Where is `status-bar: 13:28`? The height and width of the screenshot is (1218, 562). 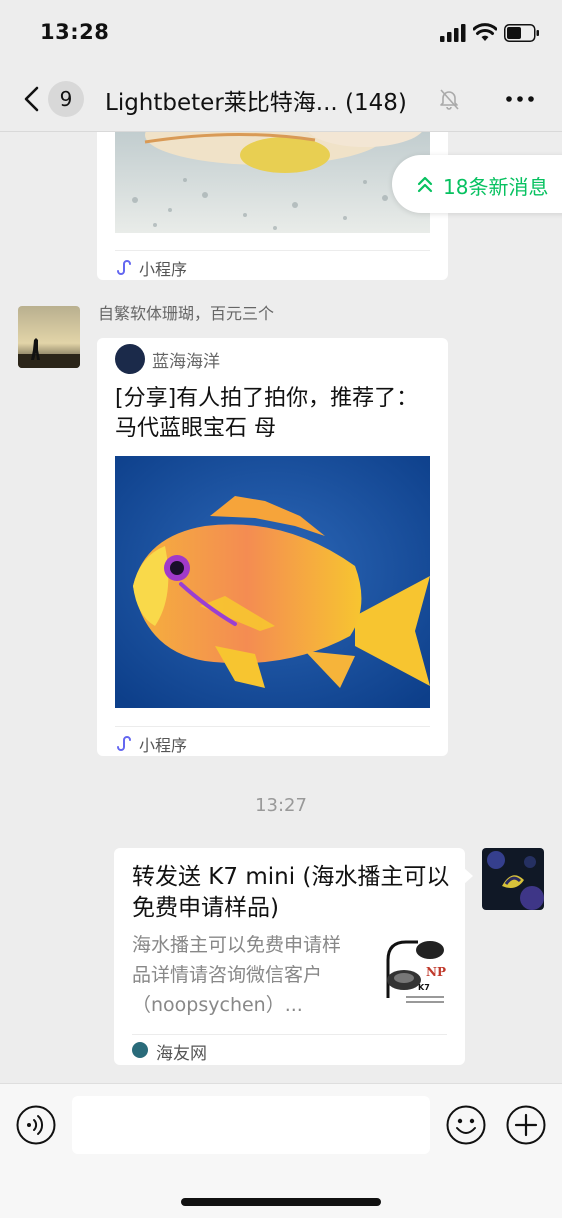
status-bar: 13:28 is located at coordinates (281, 33).